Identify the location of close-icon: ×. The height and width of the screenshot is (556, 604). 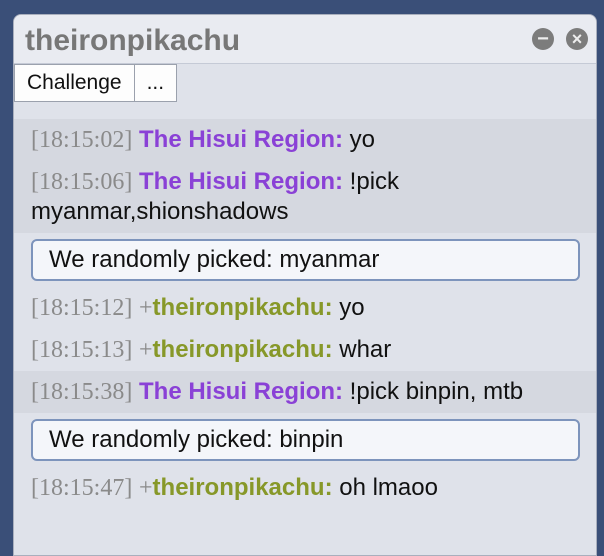
(577, 39).